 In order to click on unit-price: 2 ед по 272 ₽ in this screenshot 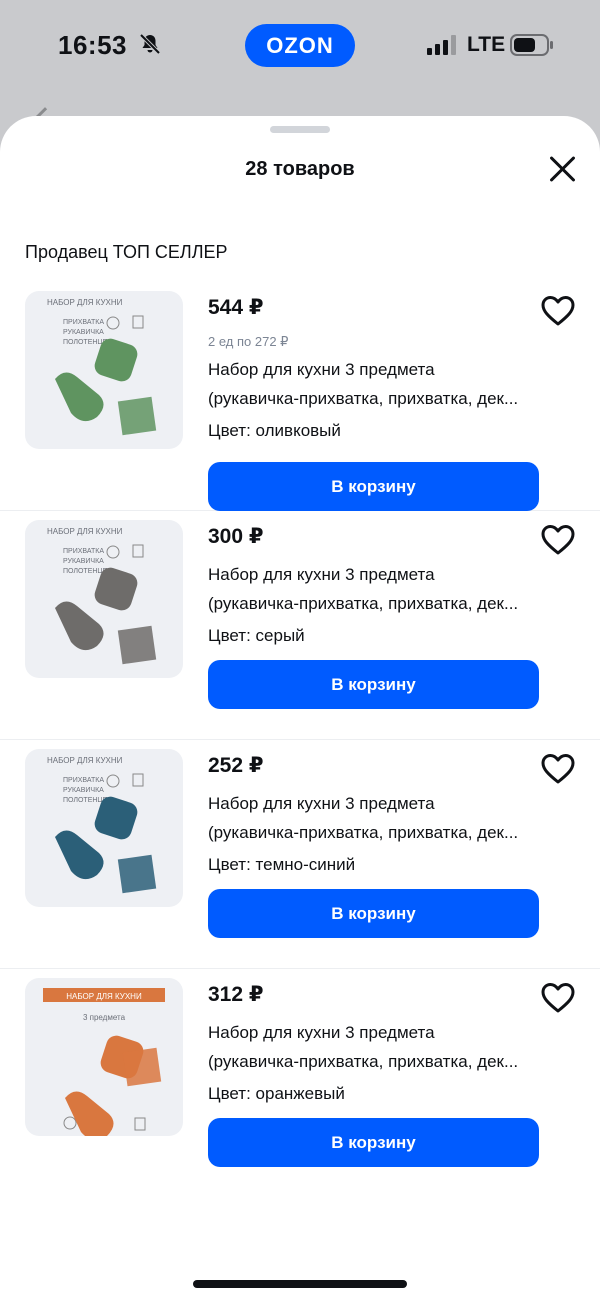, I will do `click(248, 341)`.